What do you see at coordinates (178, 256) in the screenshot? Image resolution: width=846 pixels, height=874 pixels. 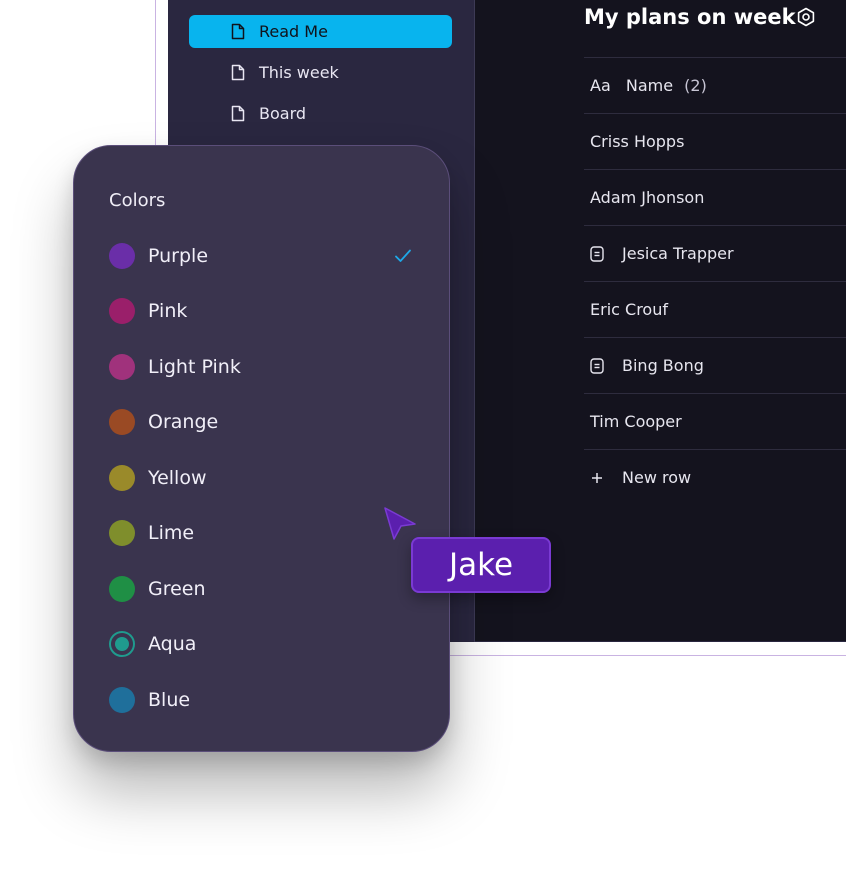 I see `color-label: Purple` at bounding box center [178, 256].